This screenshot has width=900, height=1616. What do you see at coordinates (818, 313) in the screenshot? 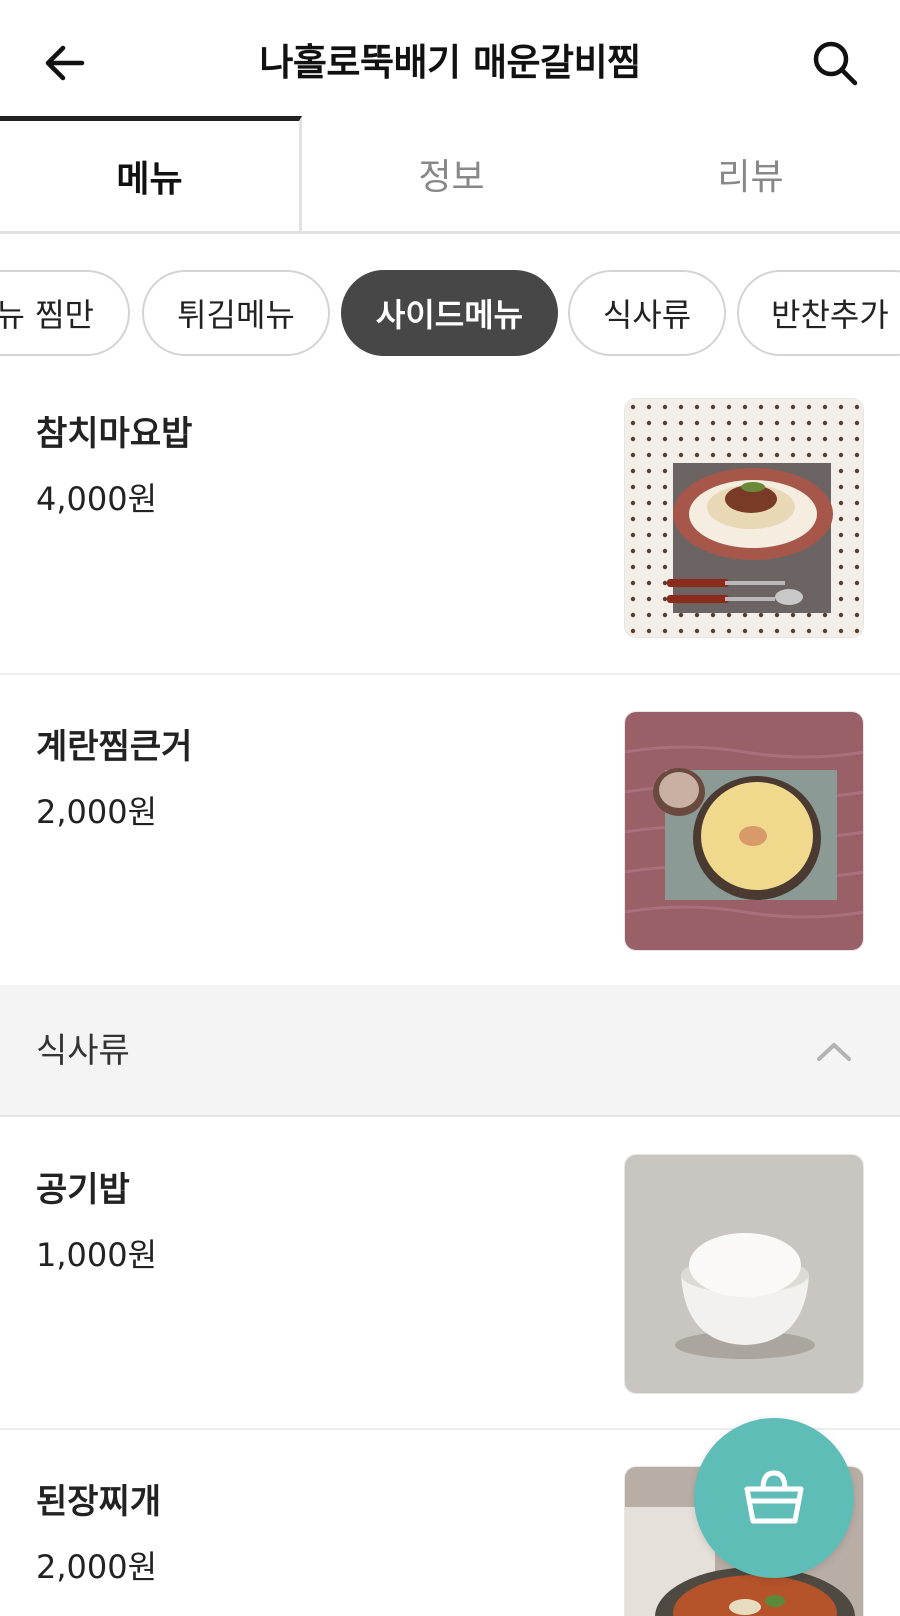
I see `chip-extra-sides: 반찬추가` at bounding box center [818, 313].